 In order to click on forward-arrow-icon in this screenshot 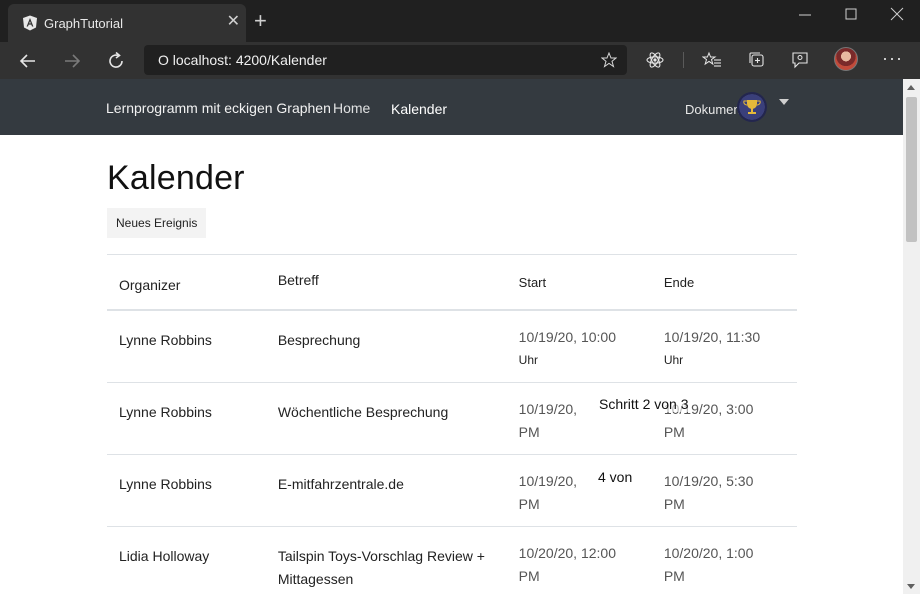, I will do `click(72, 61)`.